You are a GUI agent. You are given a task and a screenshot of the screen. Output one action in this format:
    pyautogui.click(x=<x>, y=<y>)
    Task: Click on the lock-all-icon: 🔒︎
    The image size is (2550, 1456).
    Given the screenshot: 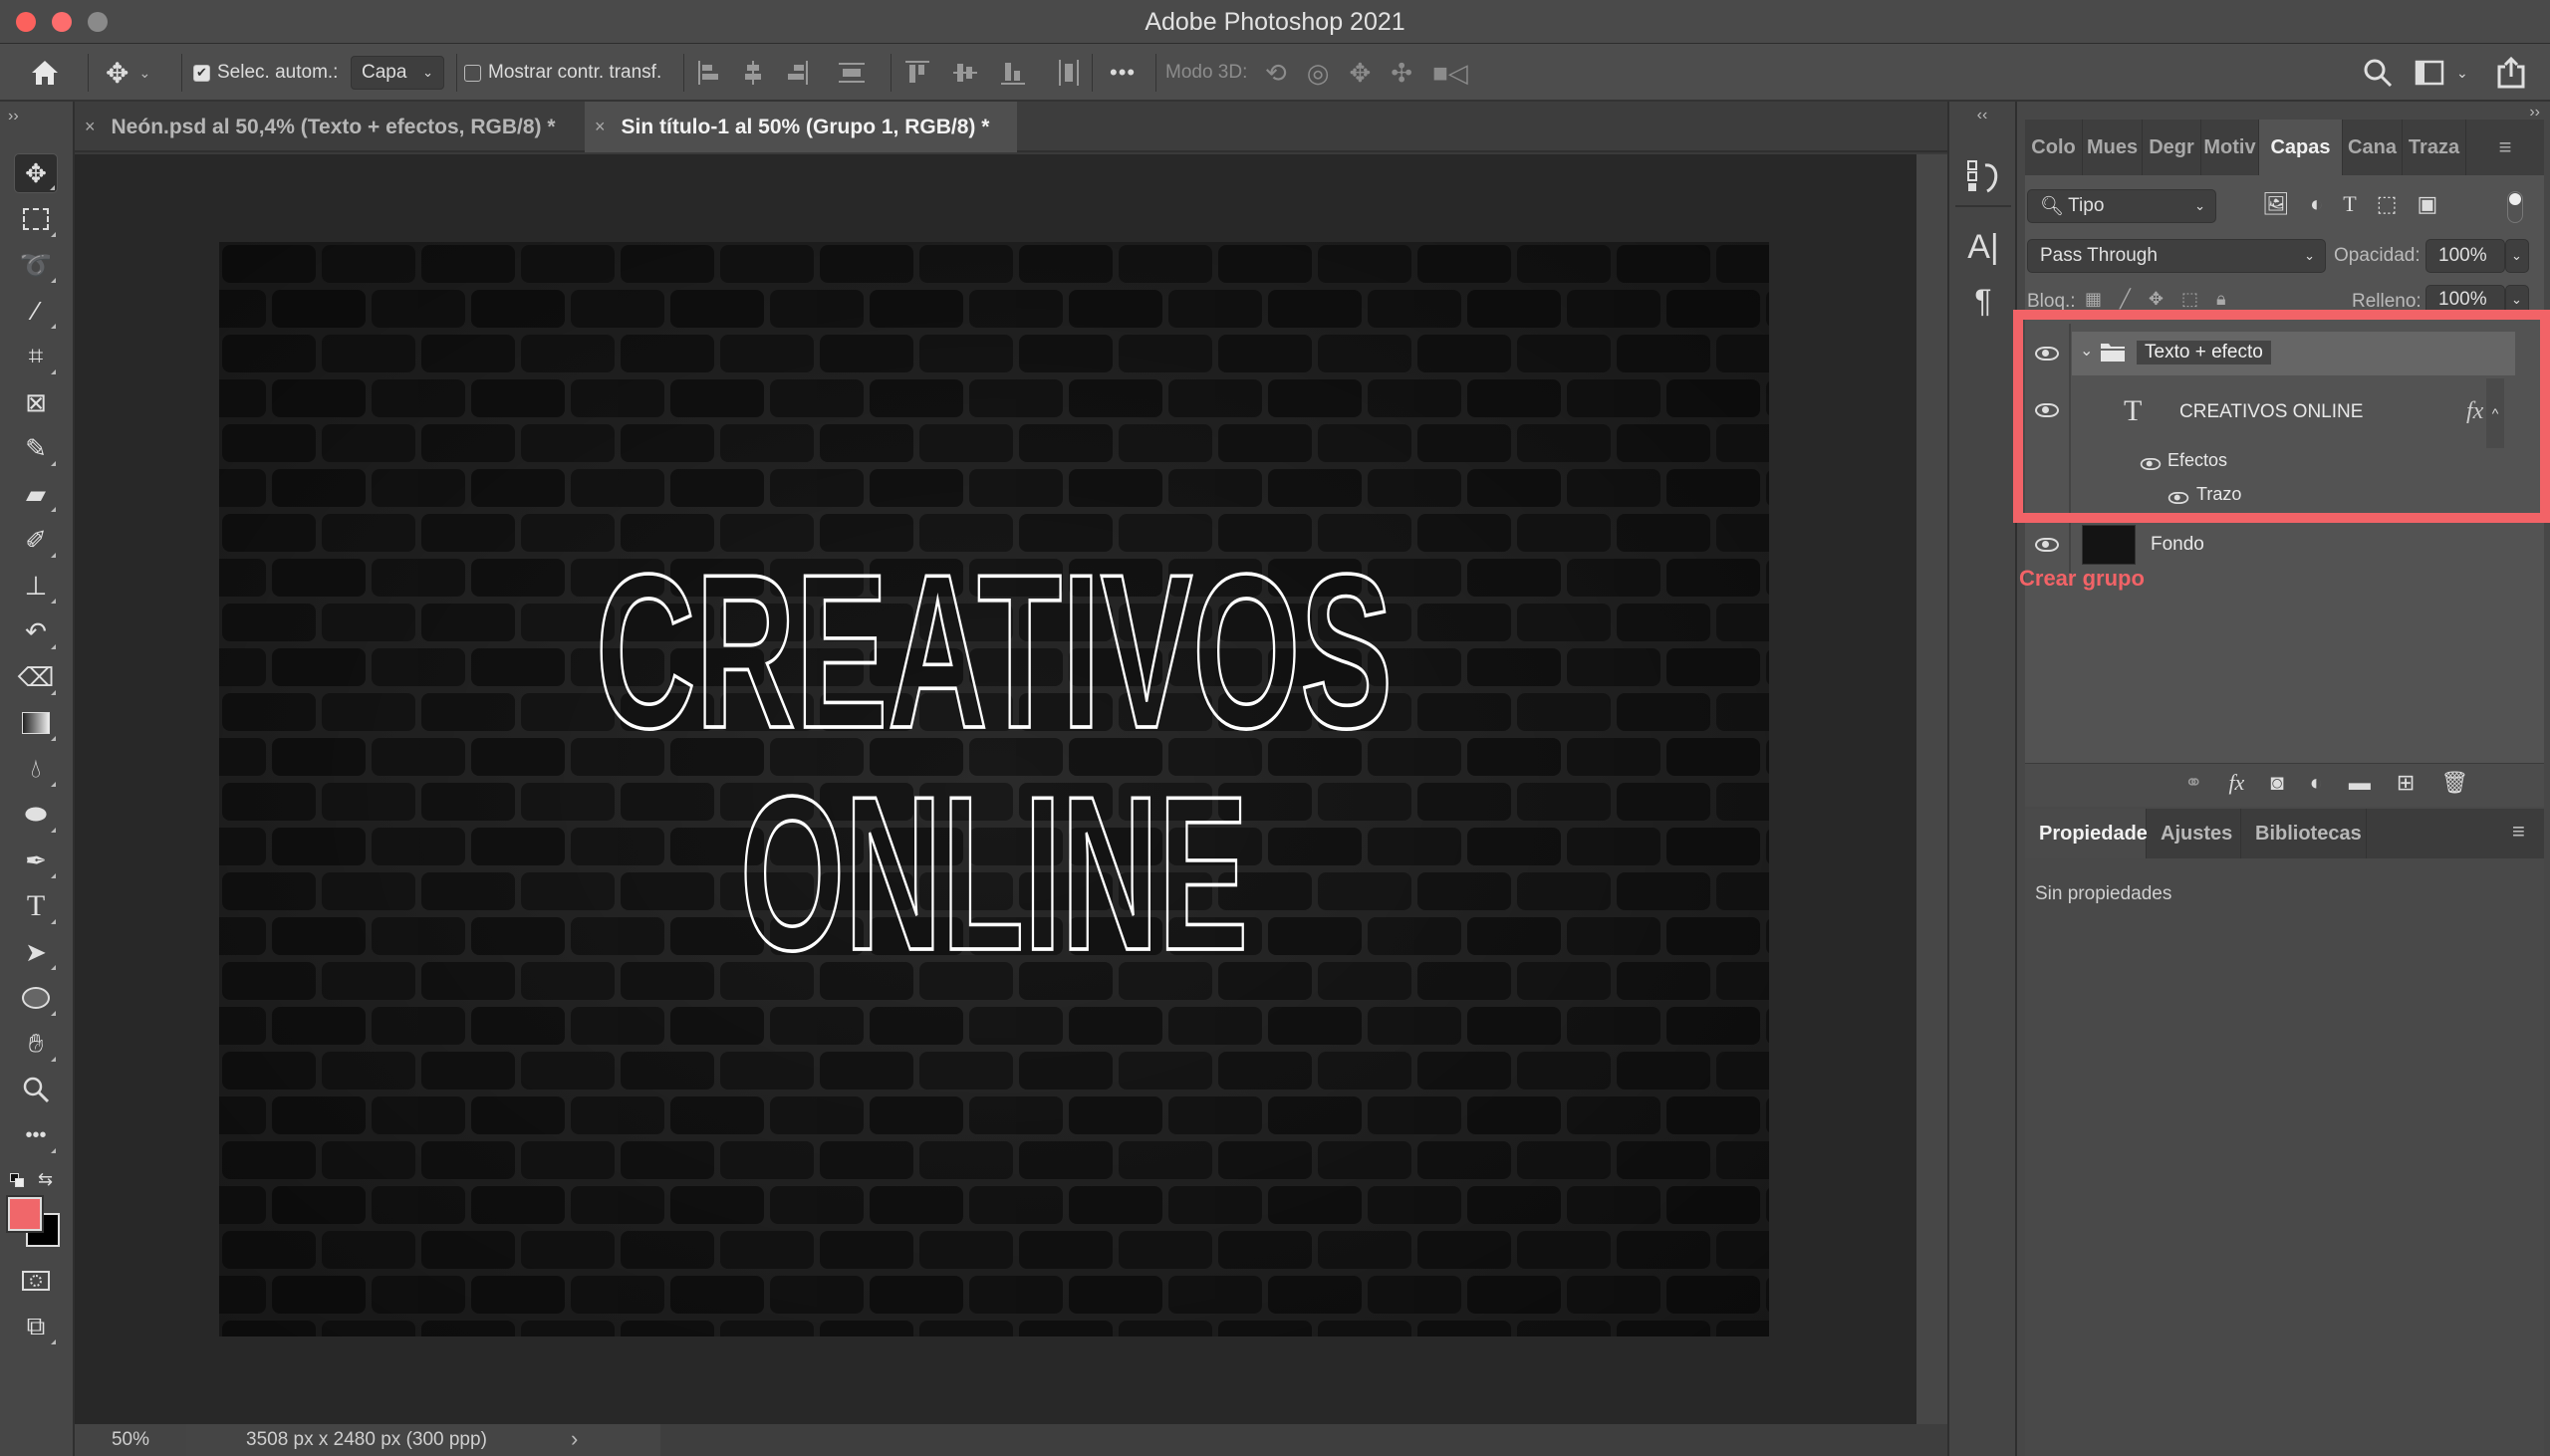 What is the action you would take?
    pyautogui.click(x=2221, y=299)
    